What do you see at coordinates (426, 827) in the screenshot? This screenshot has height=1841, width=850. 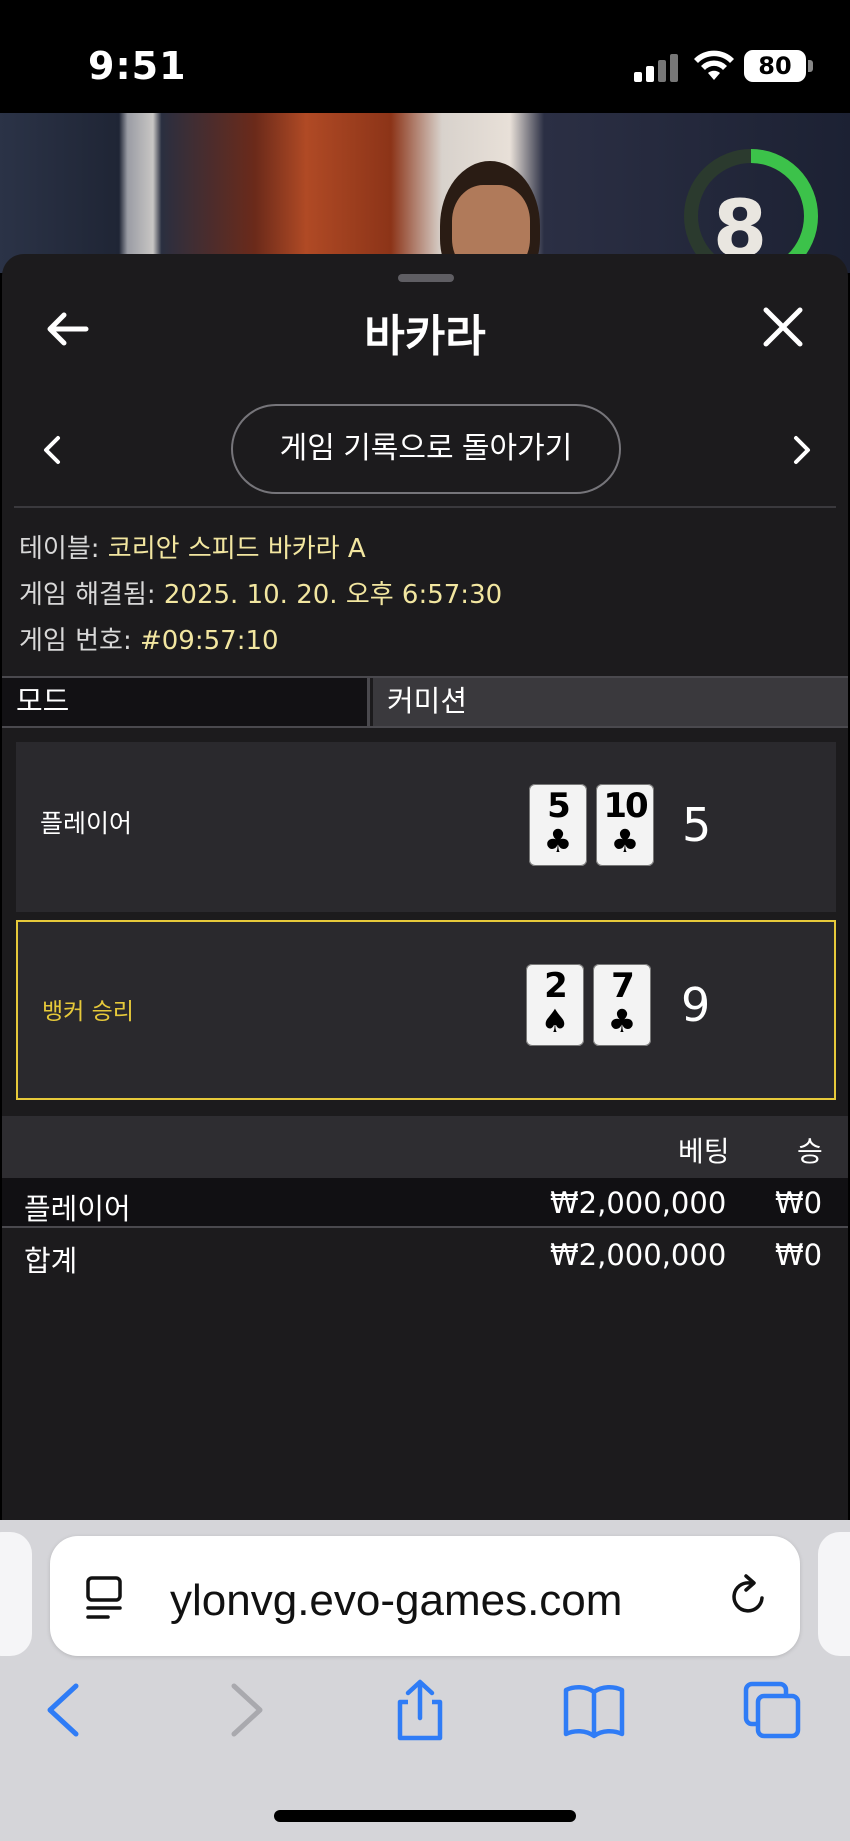 I see `player-hand: 플레이어 5 ♣ 10 ♣ 5` at bounding box center [426, 827].